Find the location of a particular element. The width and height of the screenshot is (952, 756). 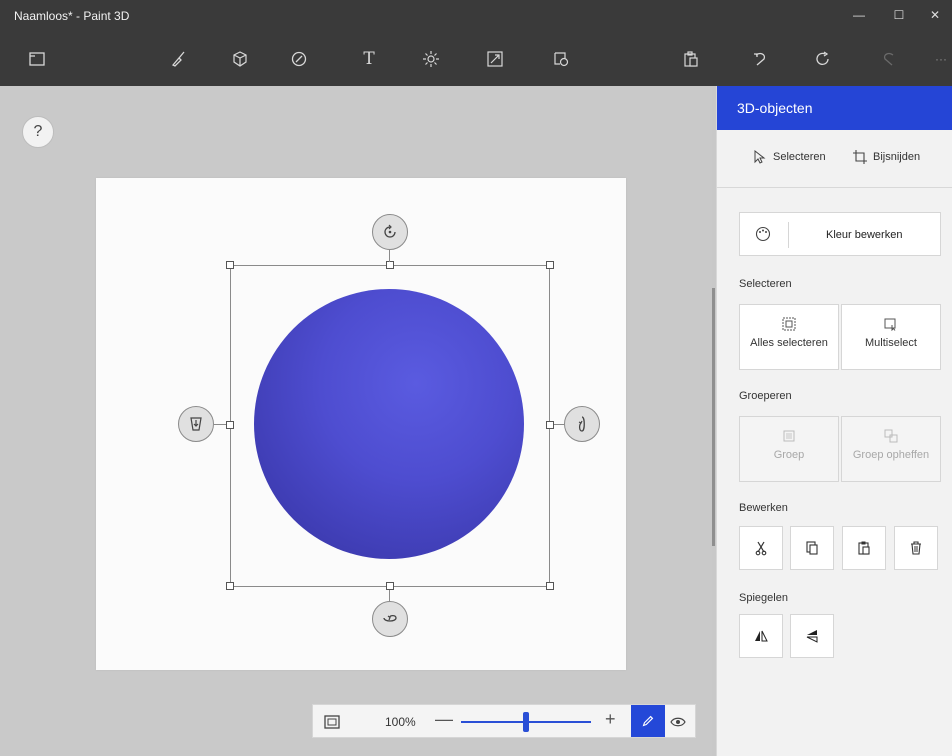

button-divider is located at coordinates (788, 235).